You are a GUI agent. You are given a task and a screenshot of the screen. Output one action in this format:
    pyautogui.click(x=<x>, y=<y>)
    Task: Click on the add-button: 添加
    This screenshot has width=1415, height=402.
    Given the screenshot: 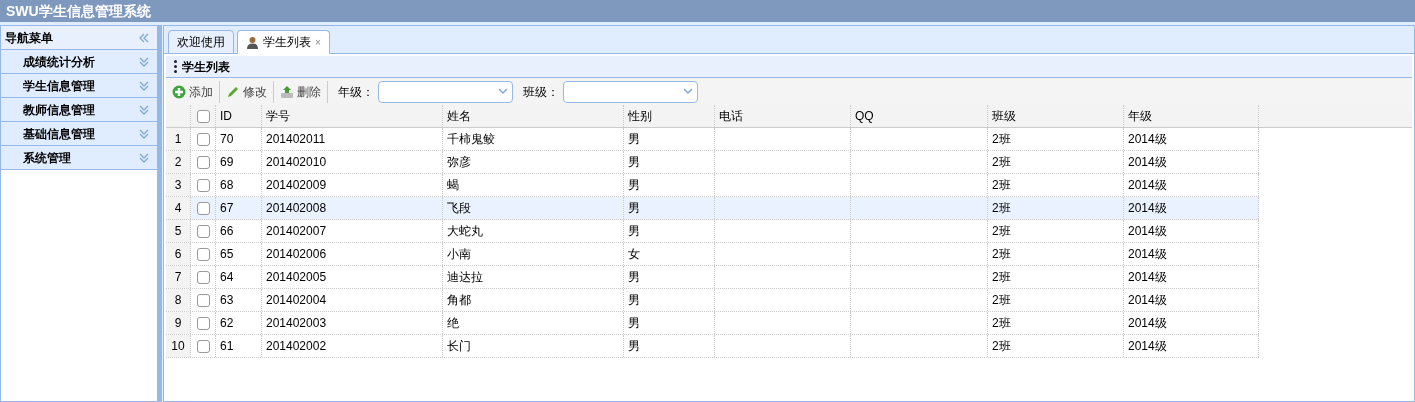 What is the action you would take?
    pyautogui.click(x=192, y=91)
    